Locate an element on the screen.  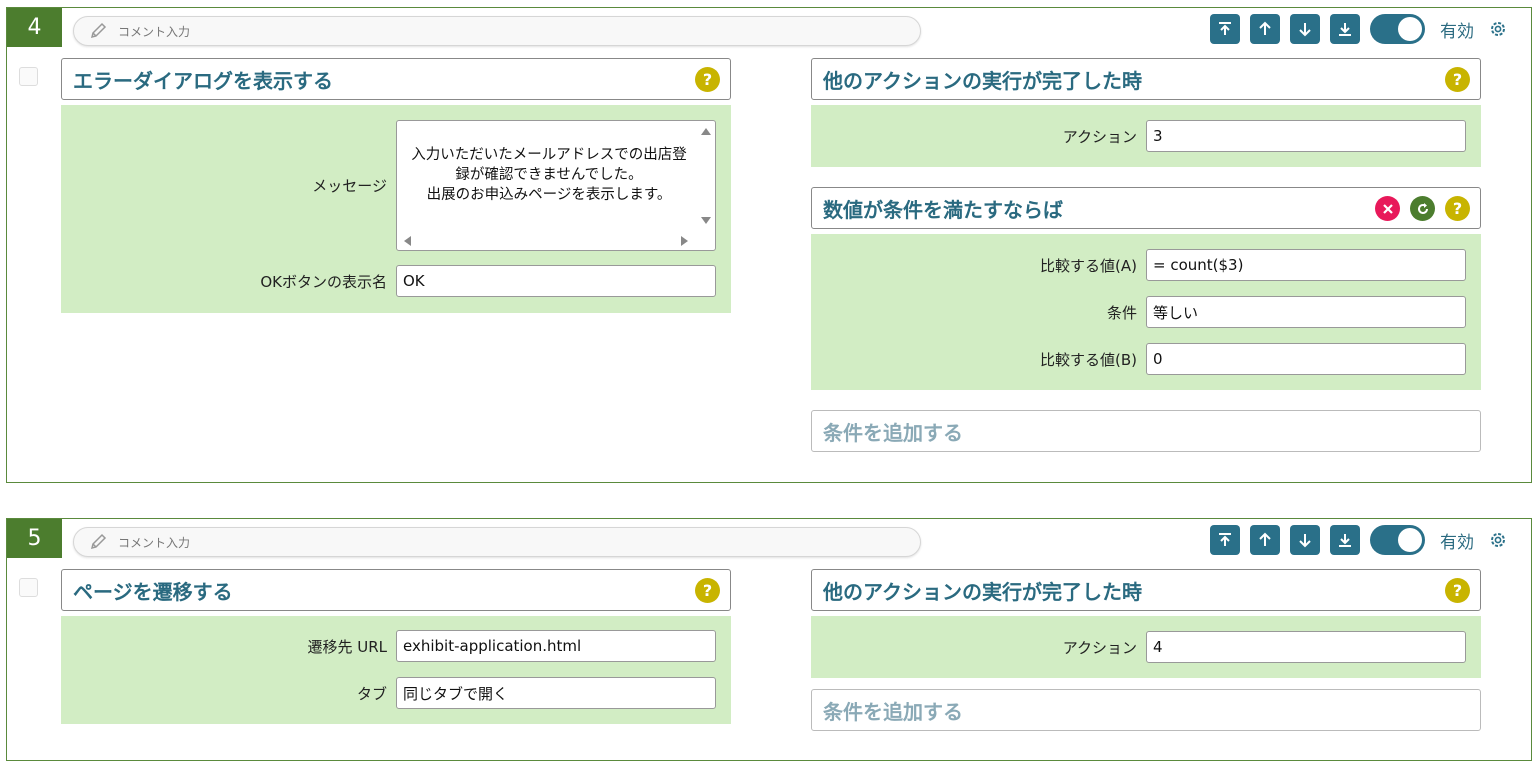
delete-icon is located at coordinates (1387, 208).